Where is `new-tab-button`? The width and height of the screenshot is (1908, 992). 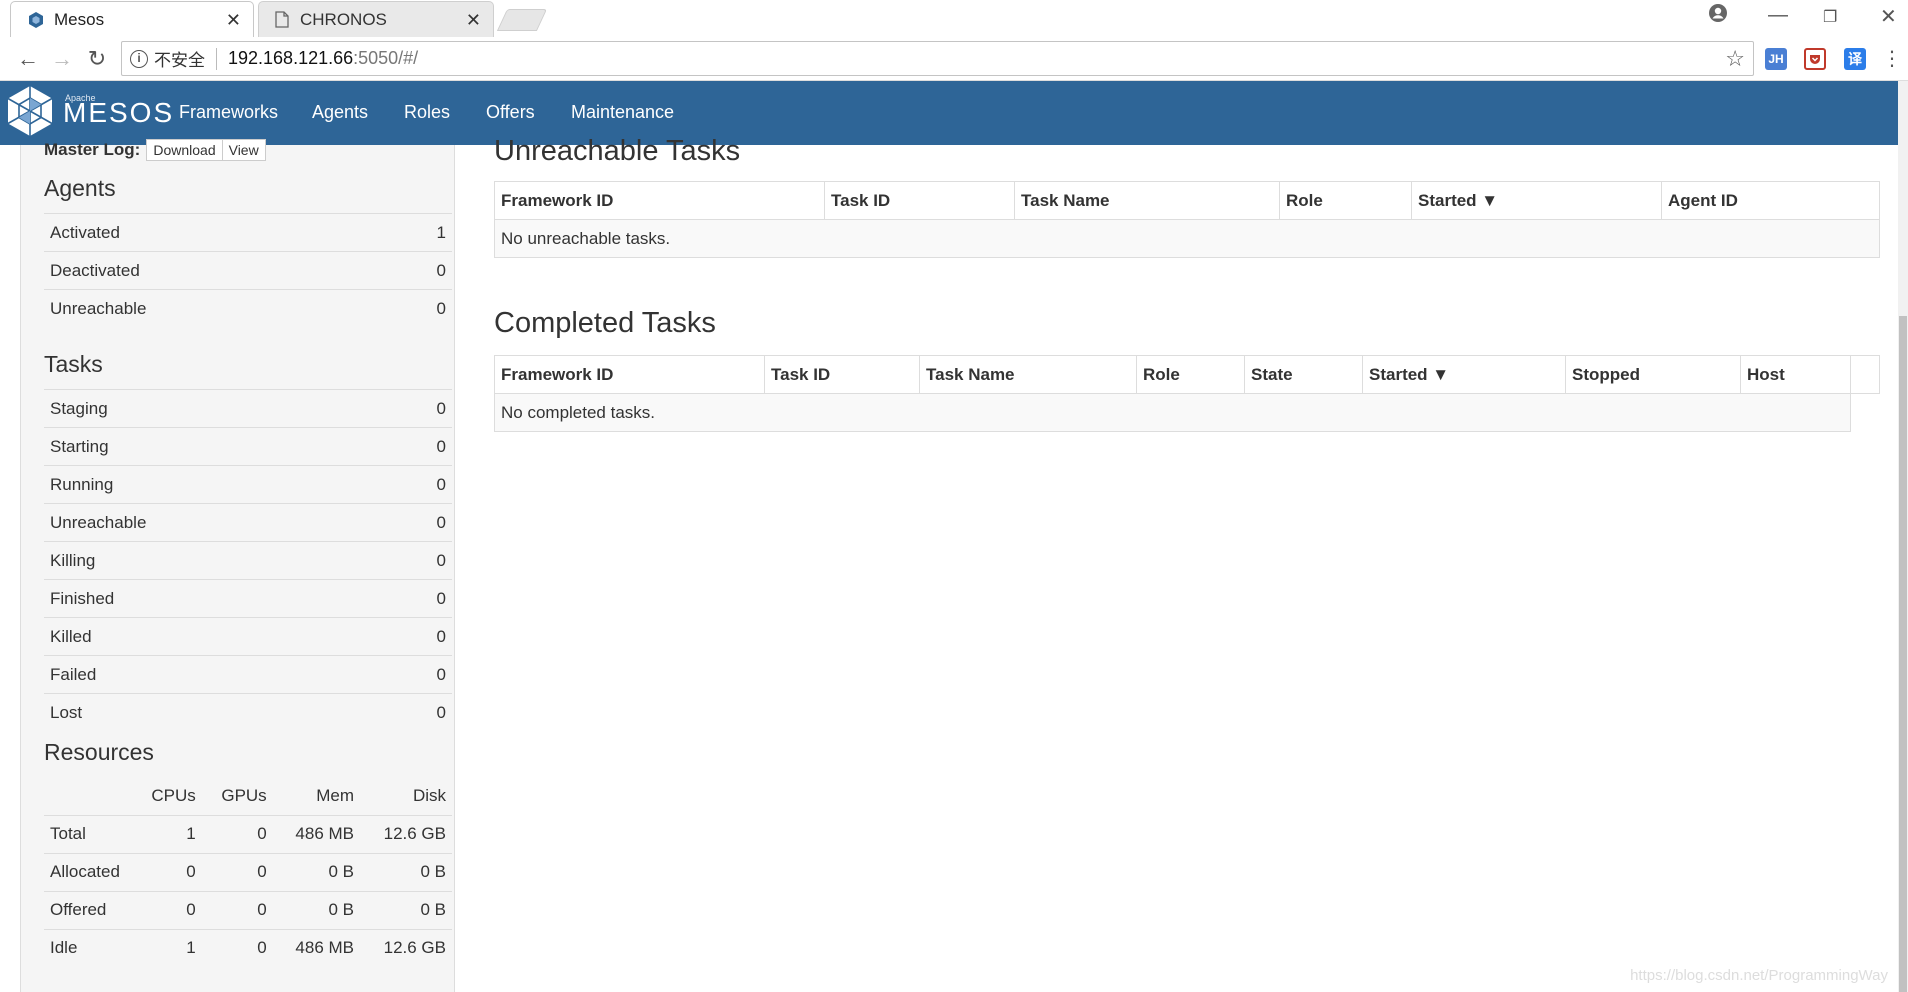
new-tab-button is located at coordinates (522, 20).